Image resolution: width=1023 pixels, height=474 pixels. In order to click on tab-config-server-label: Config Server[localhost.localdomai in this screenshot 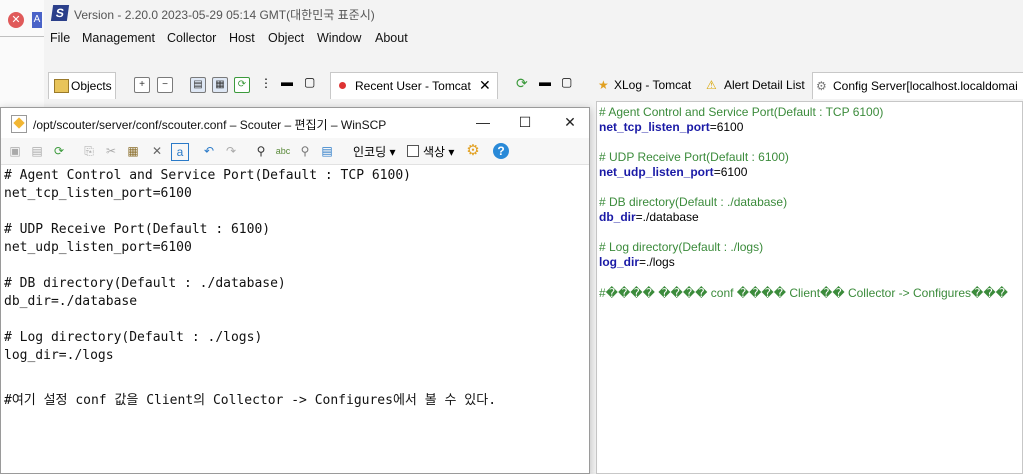, I will do `click(925, 86)`.